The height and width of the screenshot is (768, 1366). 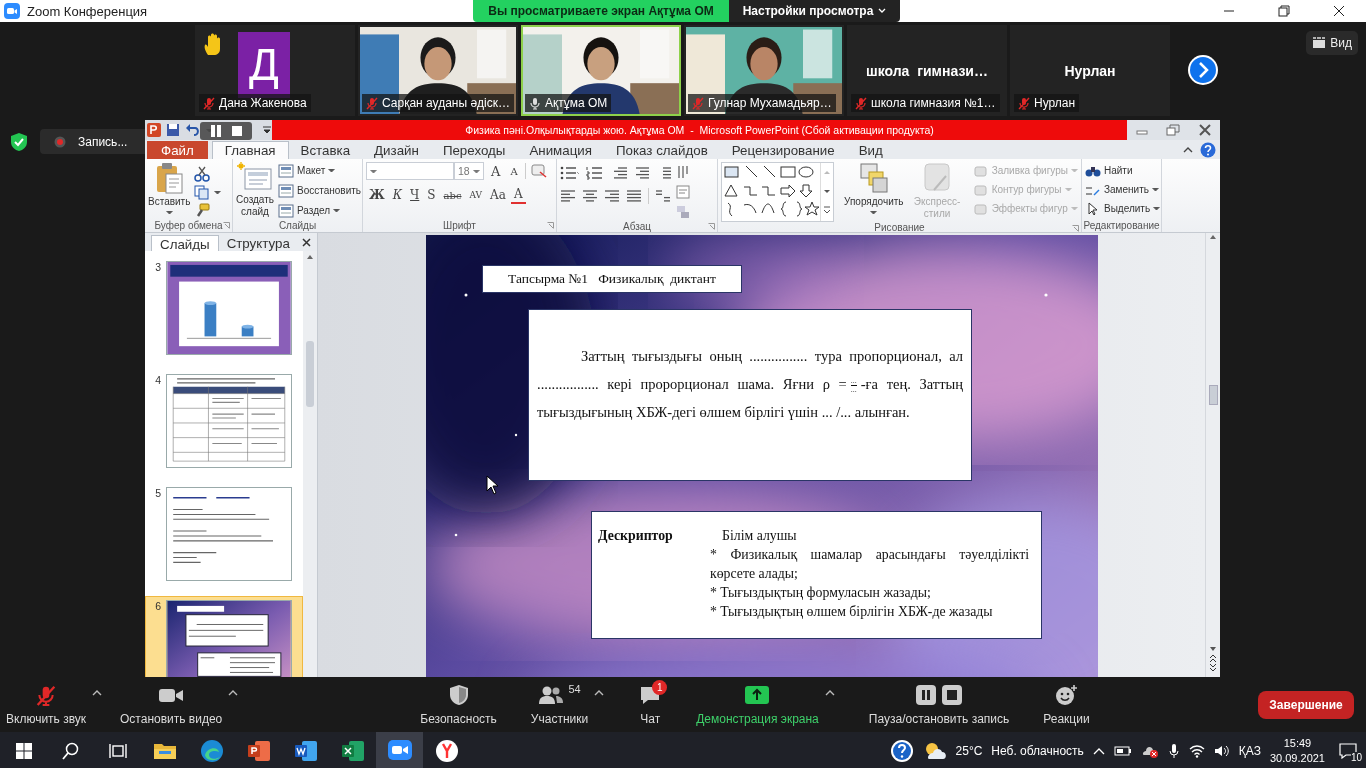 I want to click on paste-button: Вставить, so click(x=169, y=190).